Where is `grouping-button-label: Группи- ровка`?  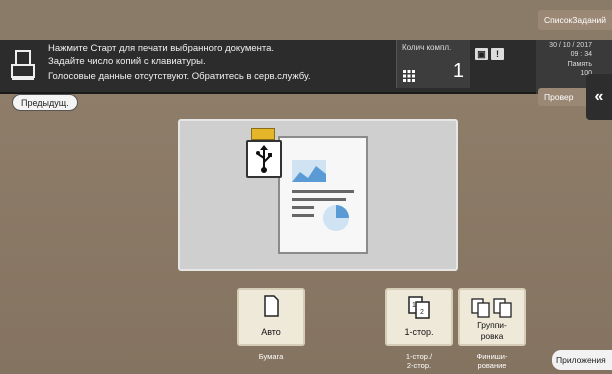 grouping-button-label: Группи- ровка is located at coordinates (492, 330).